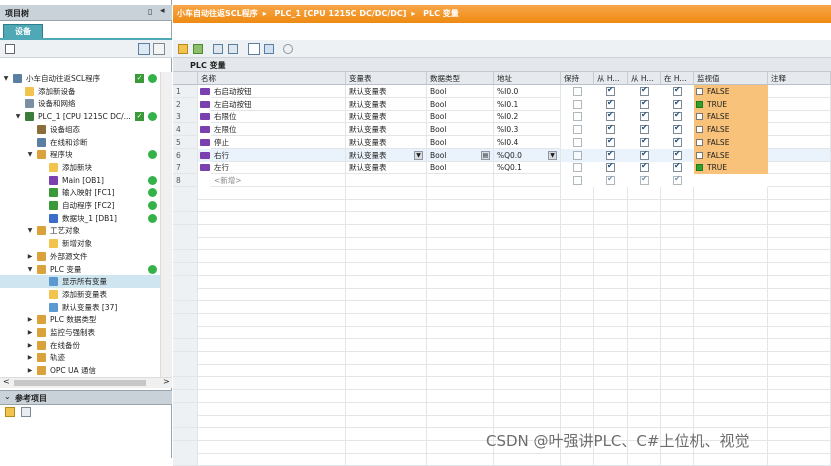 This screenshot has height=466, width=831. Describe the element at coordinates (278, 180) in the screenshot. I see `cell-name: <新增>` at that location.